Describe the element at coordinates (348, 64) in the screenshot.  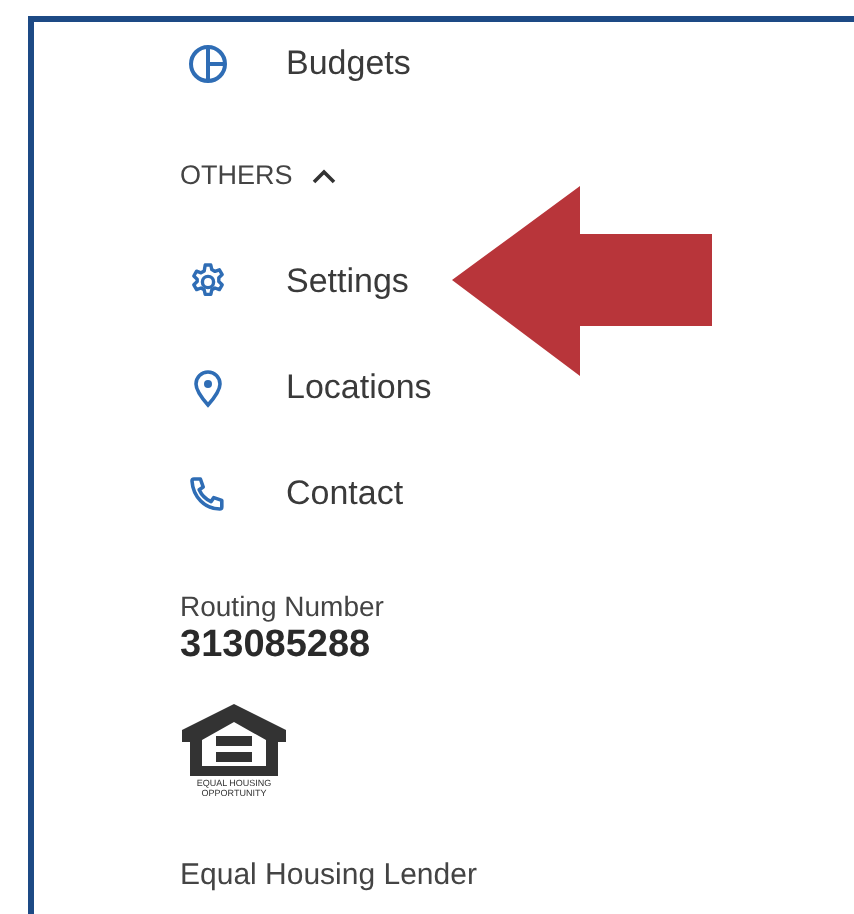
I see `nav-item: Budgets` at that location.